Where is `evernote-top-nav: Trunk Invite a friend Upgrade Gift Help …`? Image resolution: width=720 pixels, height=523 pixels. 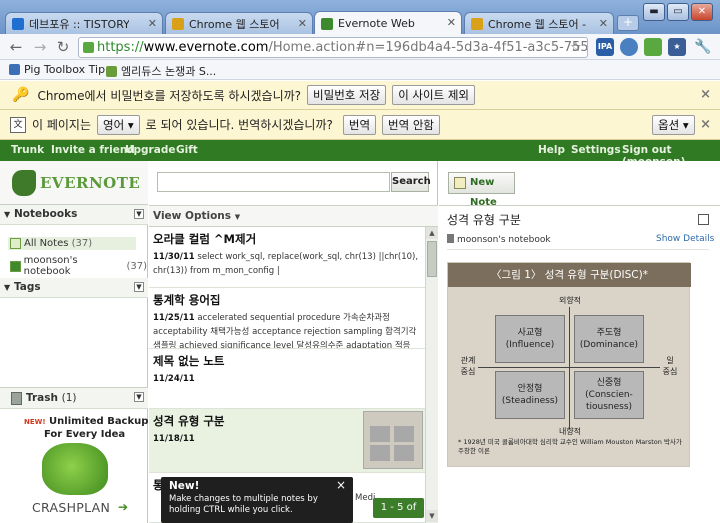
evernote-top-nav: Trunk Invite a friend Upgrade Gift Help … is located at coordinates (360, 154).